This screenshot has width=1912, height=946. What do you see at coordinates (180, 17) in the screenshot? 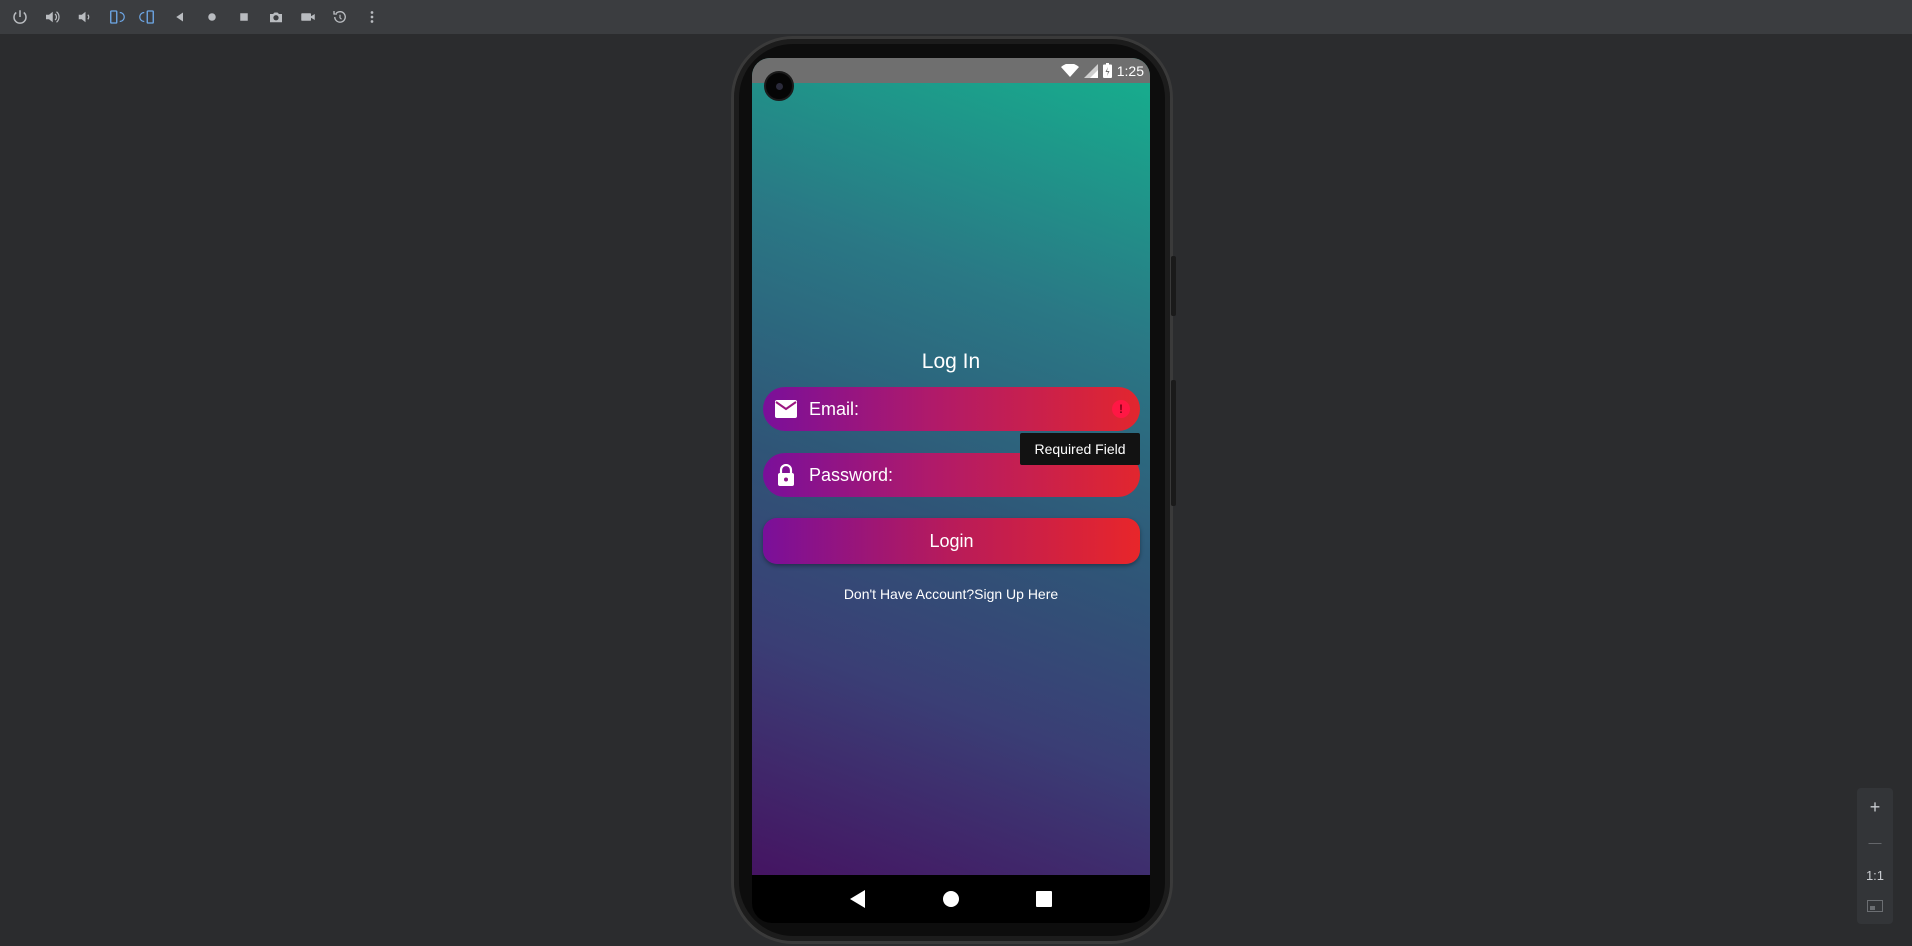
I see `back-icon` at bounding box center [180, 17].